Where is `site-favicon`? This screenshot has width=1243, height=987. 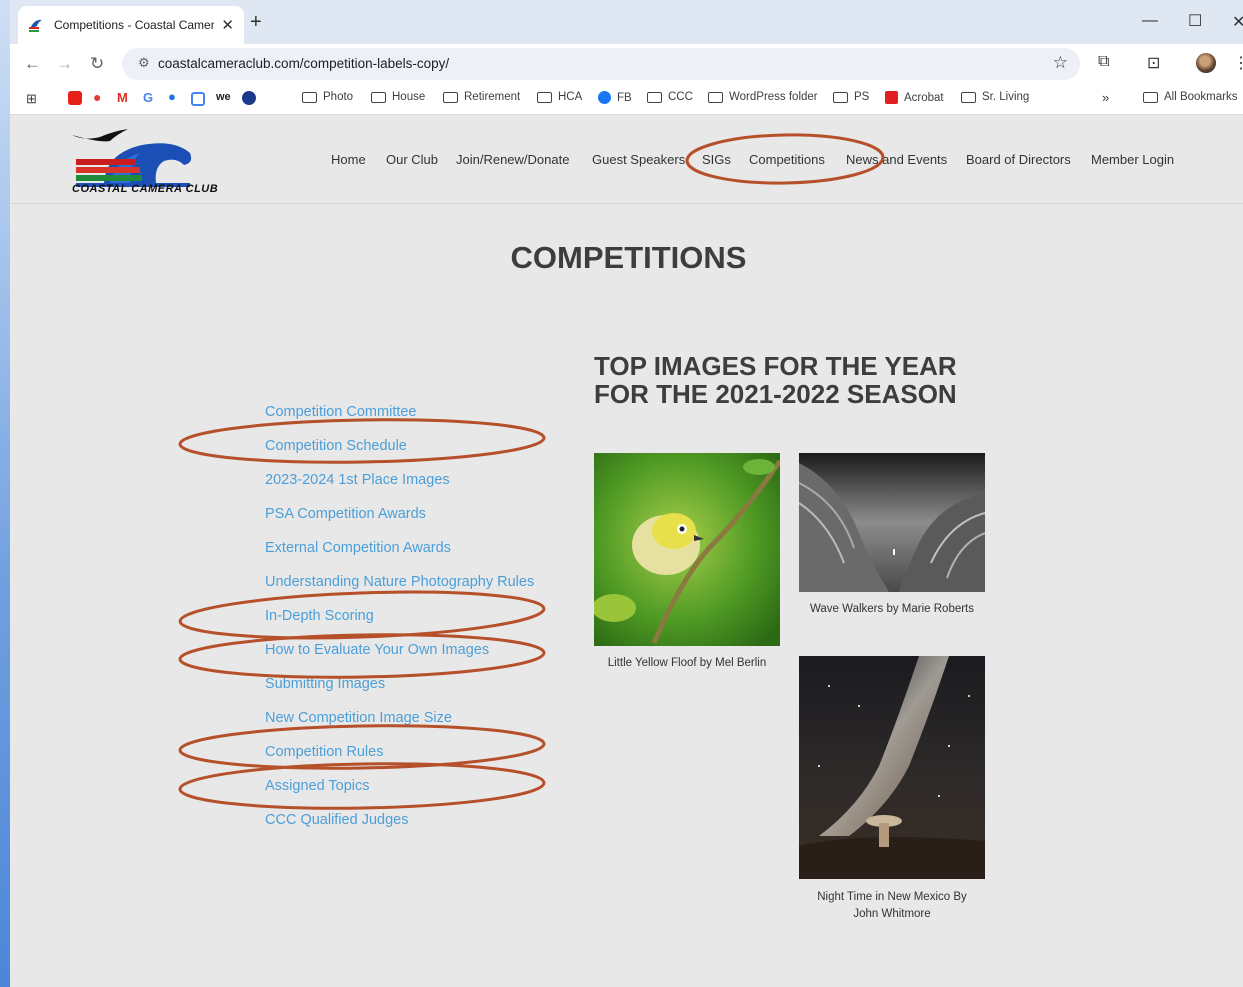 site-favicon is located at coordinates (37, 25).